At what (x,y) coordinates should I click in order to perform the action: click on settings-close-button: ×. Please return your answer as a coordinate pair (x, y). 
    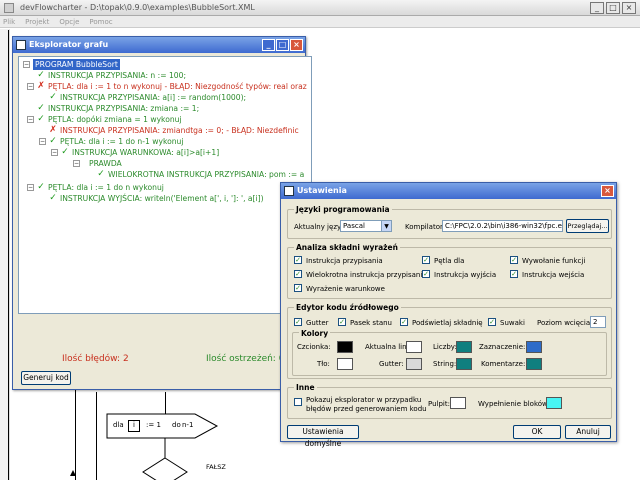
    Looking at the image, I should click on (607, 191).